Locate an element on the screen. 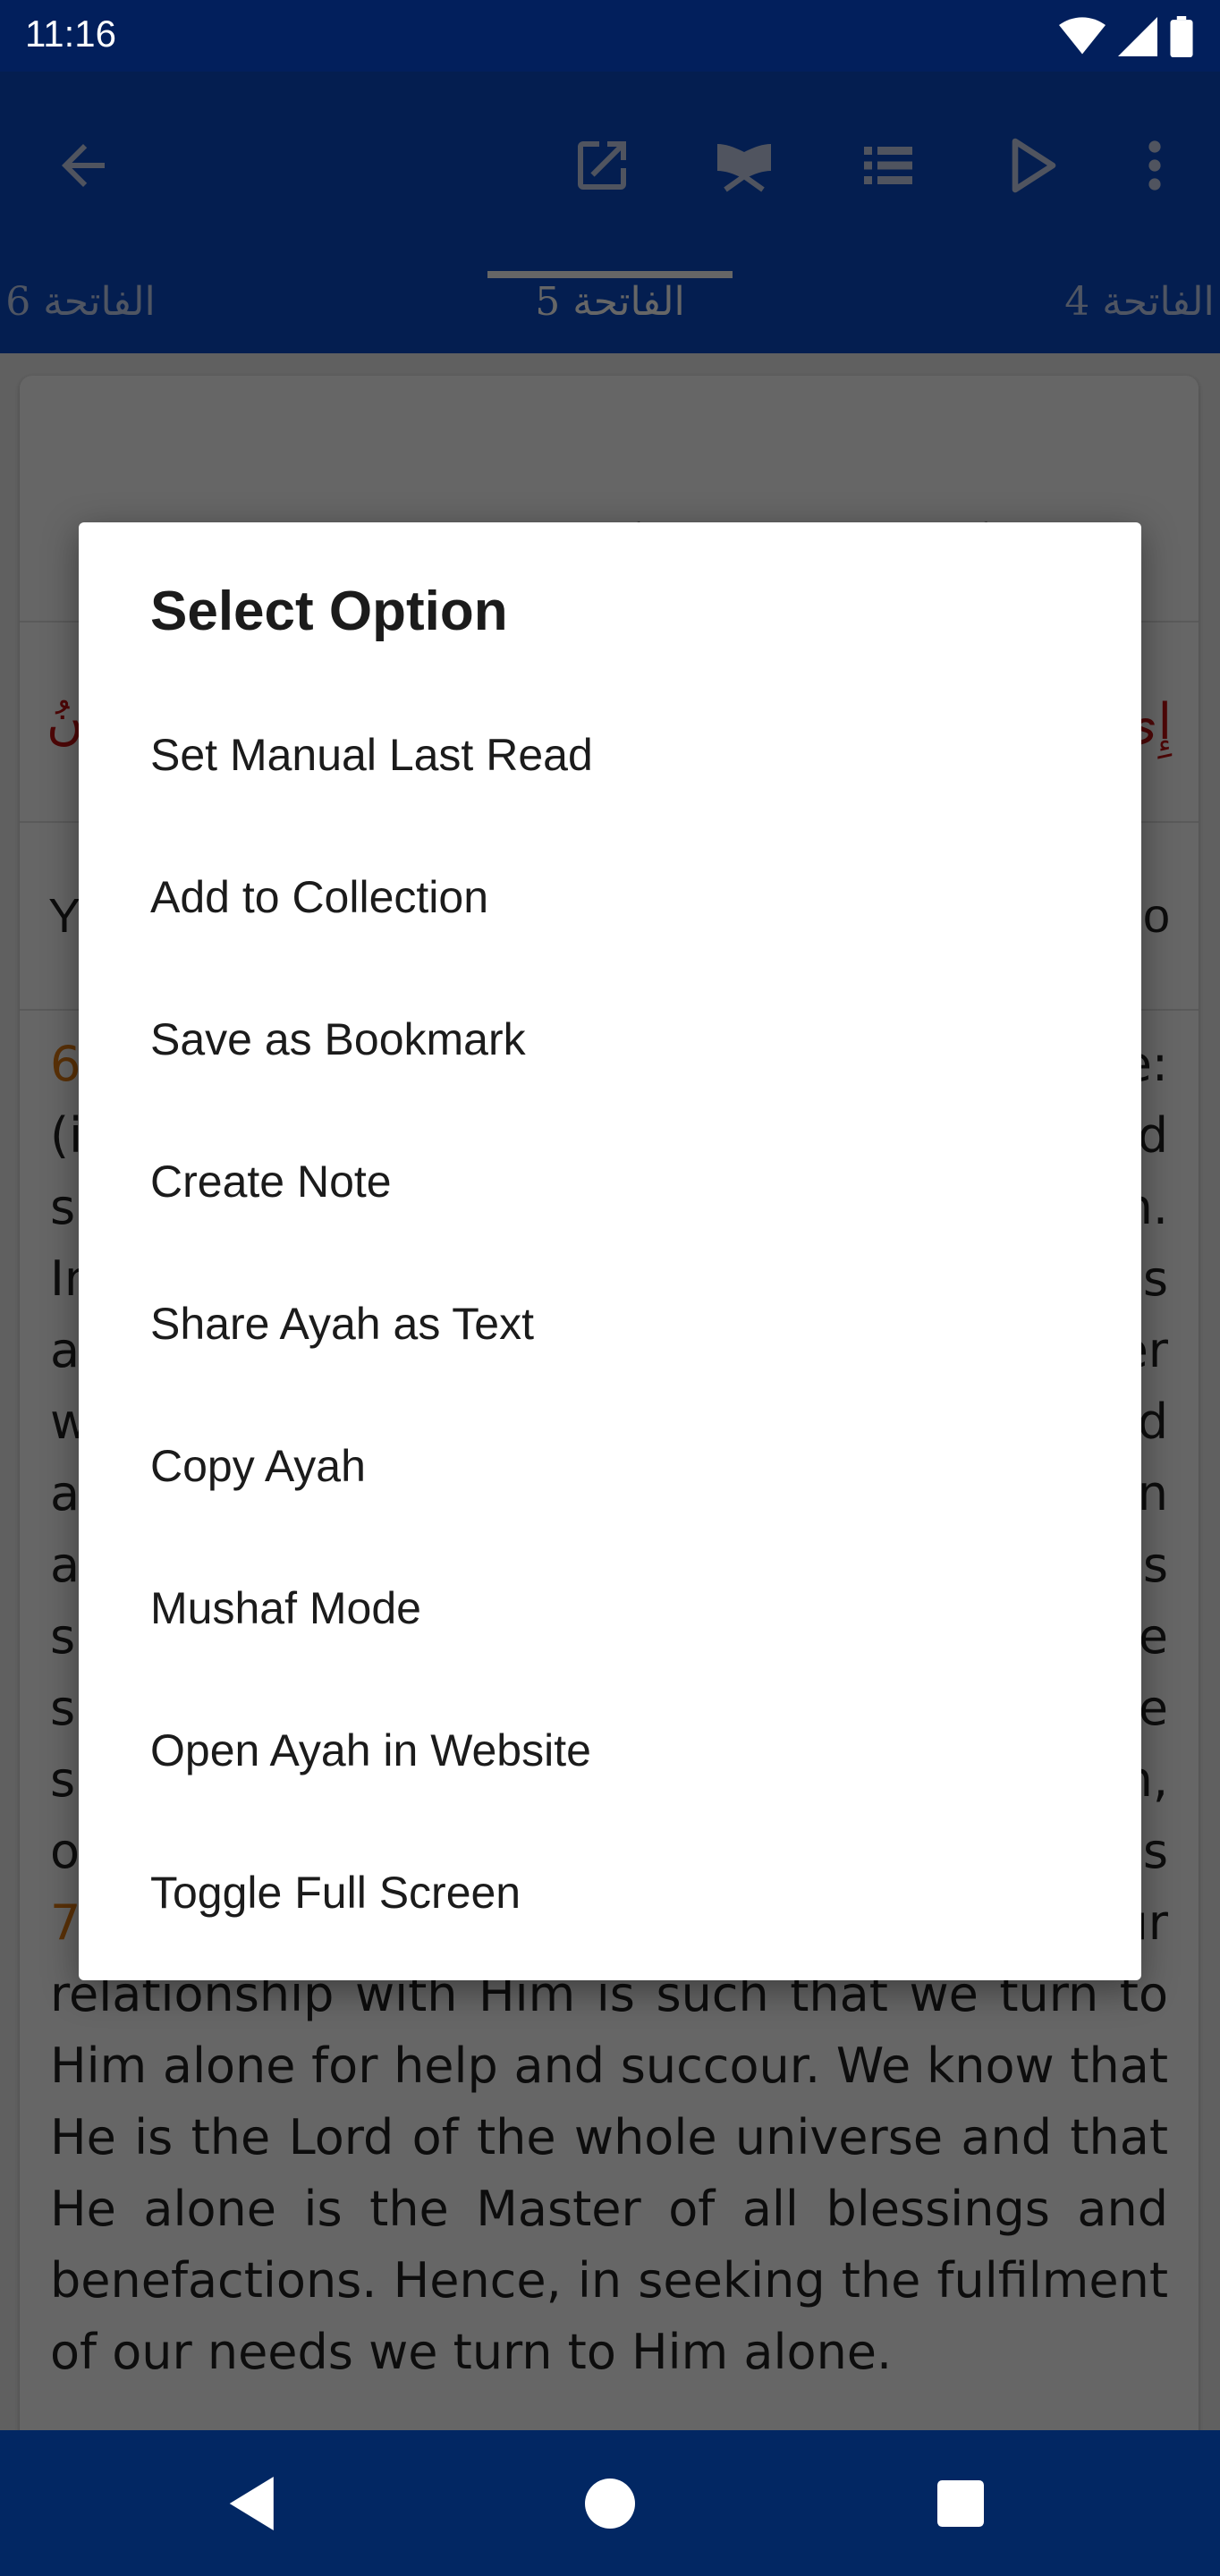 The height and width of the screenshot is (2576, 1220). status-icons is located at coordinates (1126, 36).